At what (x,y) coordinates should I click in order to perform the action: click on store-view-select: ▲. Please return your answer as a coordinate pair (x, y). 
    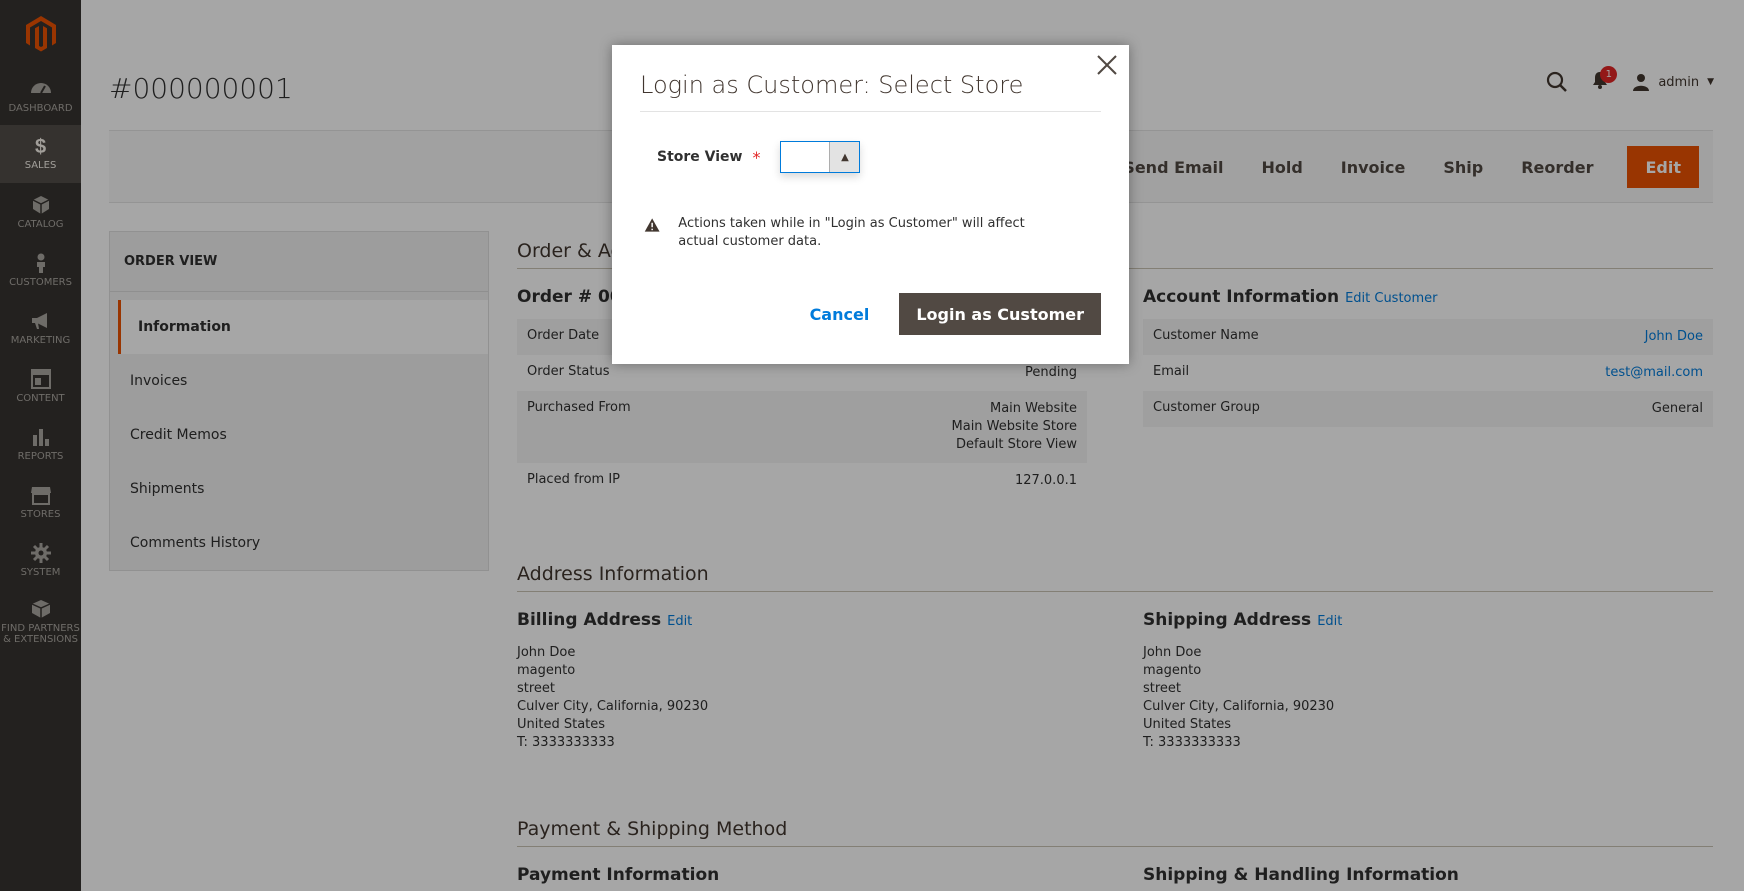
    Looking at the image, I should click on (820, 157).